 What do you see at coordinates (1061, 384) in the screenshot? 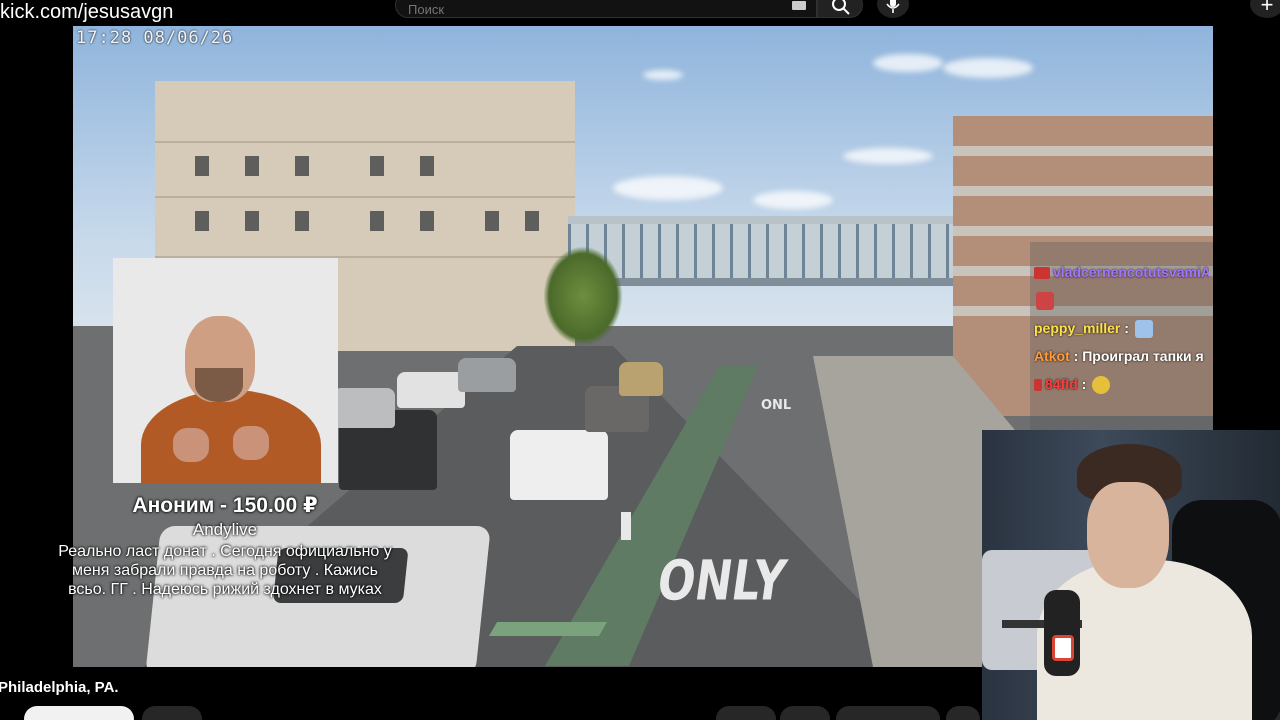
I see `chat-username: 84fld` at bounding box center [1061, 384].